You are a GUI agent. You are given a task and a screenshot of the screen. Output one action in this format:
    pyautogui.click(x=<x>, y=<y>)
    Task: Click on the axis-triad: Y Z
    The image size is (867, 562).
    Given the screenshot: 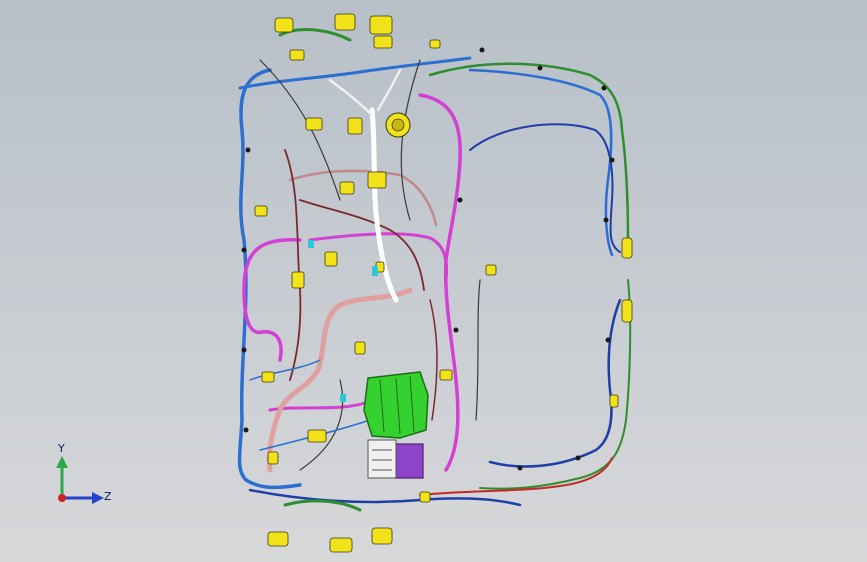 What is the action you would take?
    pyautogui.click(x=80, y=478)
    